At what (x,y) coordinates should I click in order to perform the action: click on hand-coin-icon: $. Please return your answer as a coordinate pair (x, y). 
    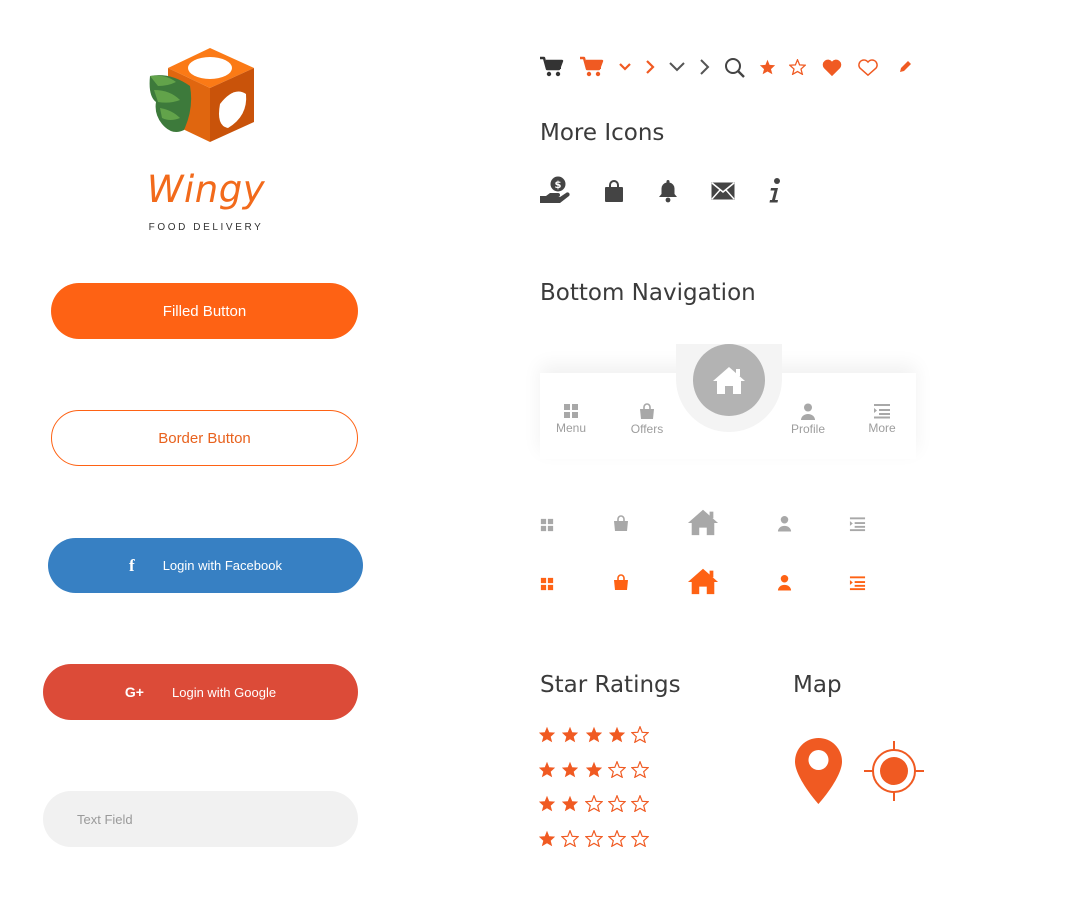
    Looking at the image, I should click on (555, 189).